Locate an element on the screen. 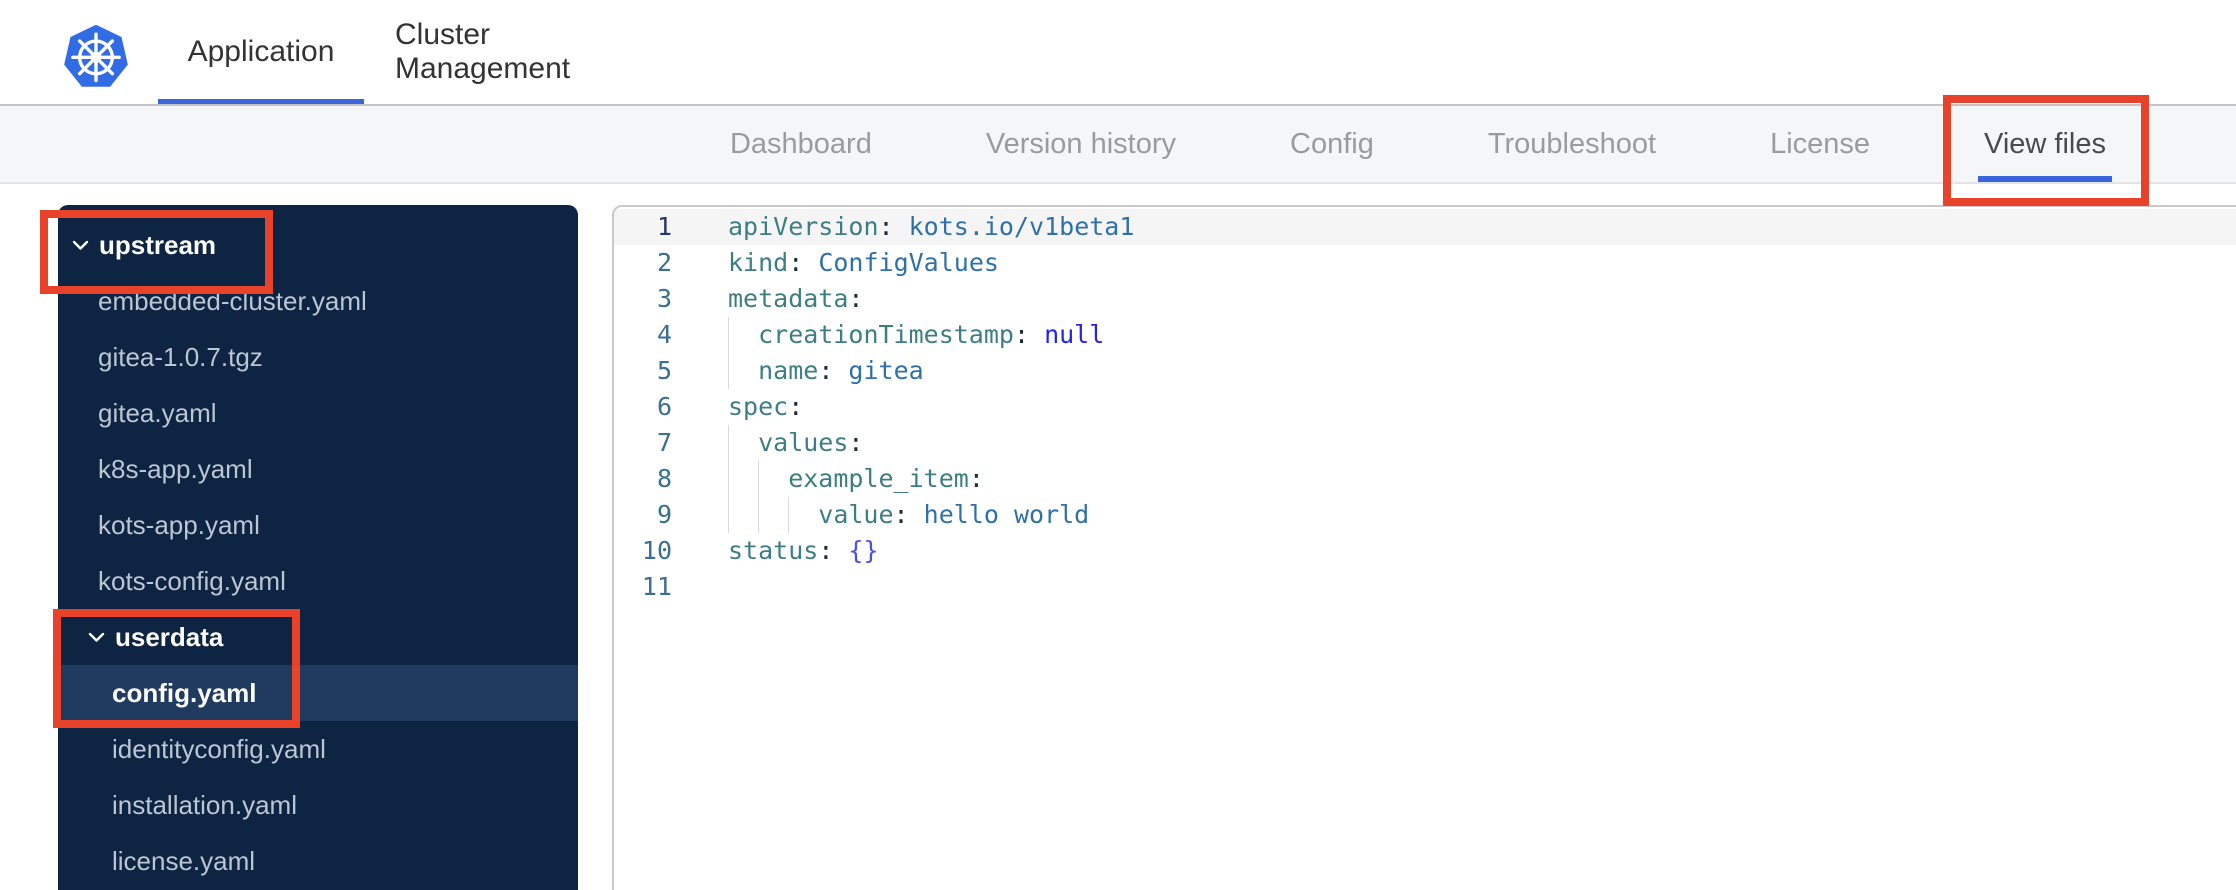  line-number: 2 is located at coordinates (664, 262).